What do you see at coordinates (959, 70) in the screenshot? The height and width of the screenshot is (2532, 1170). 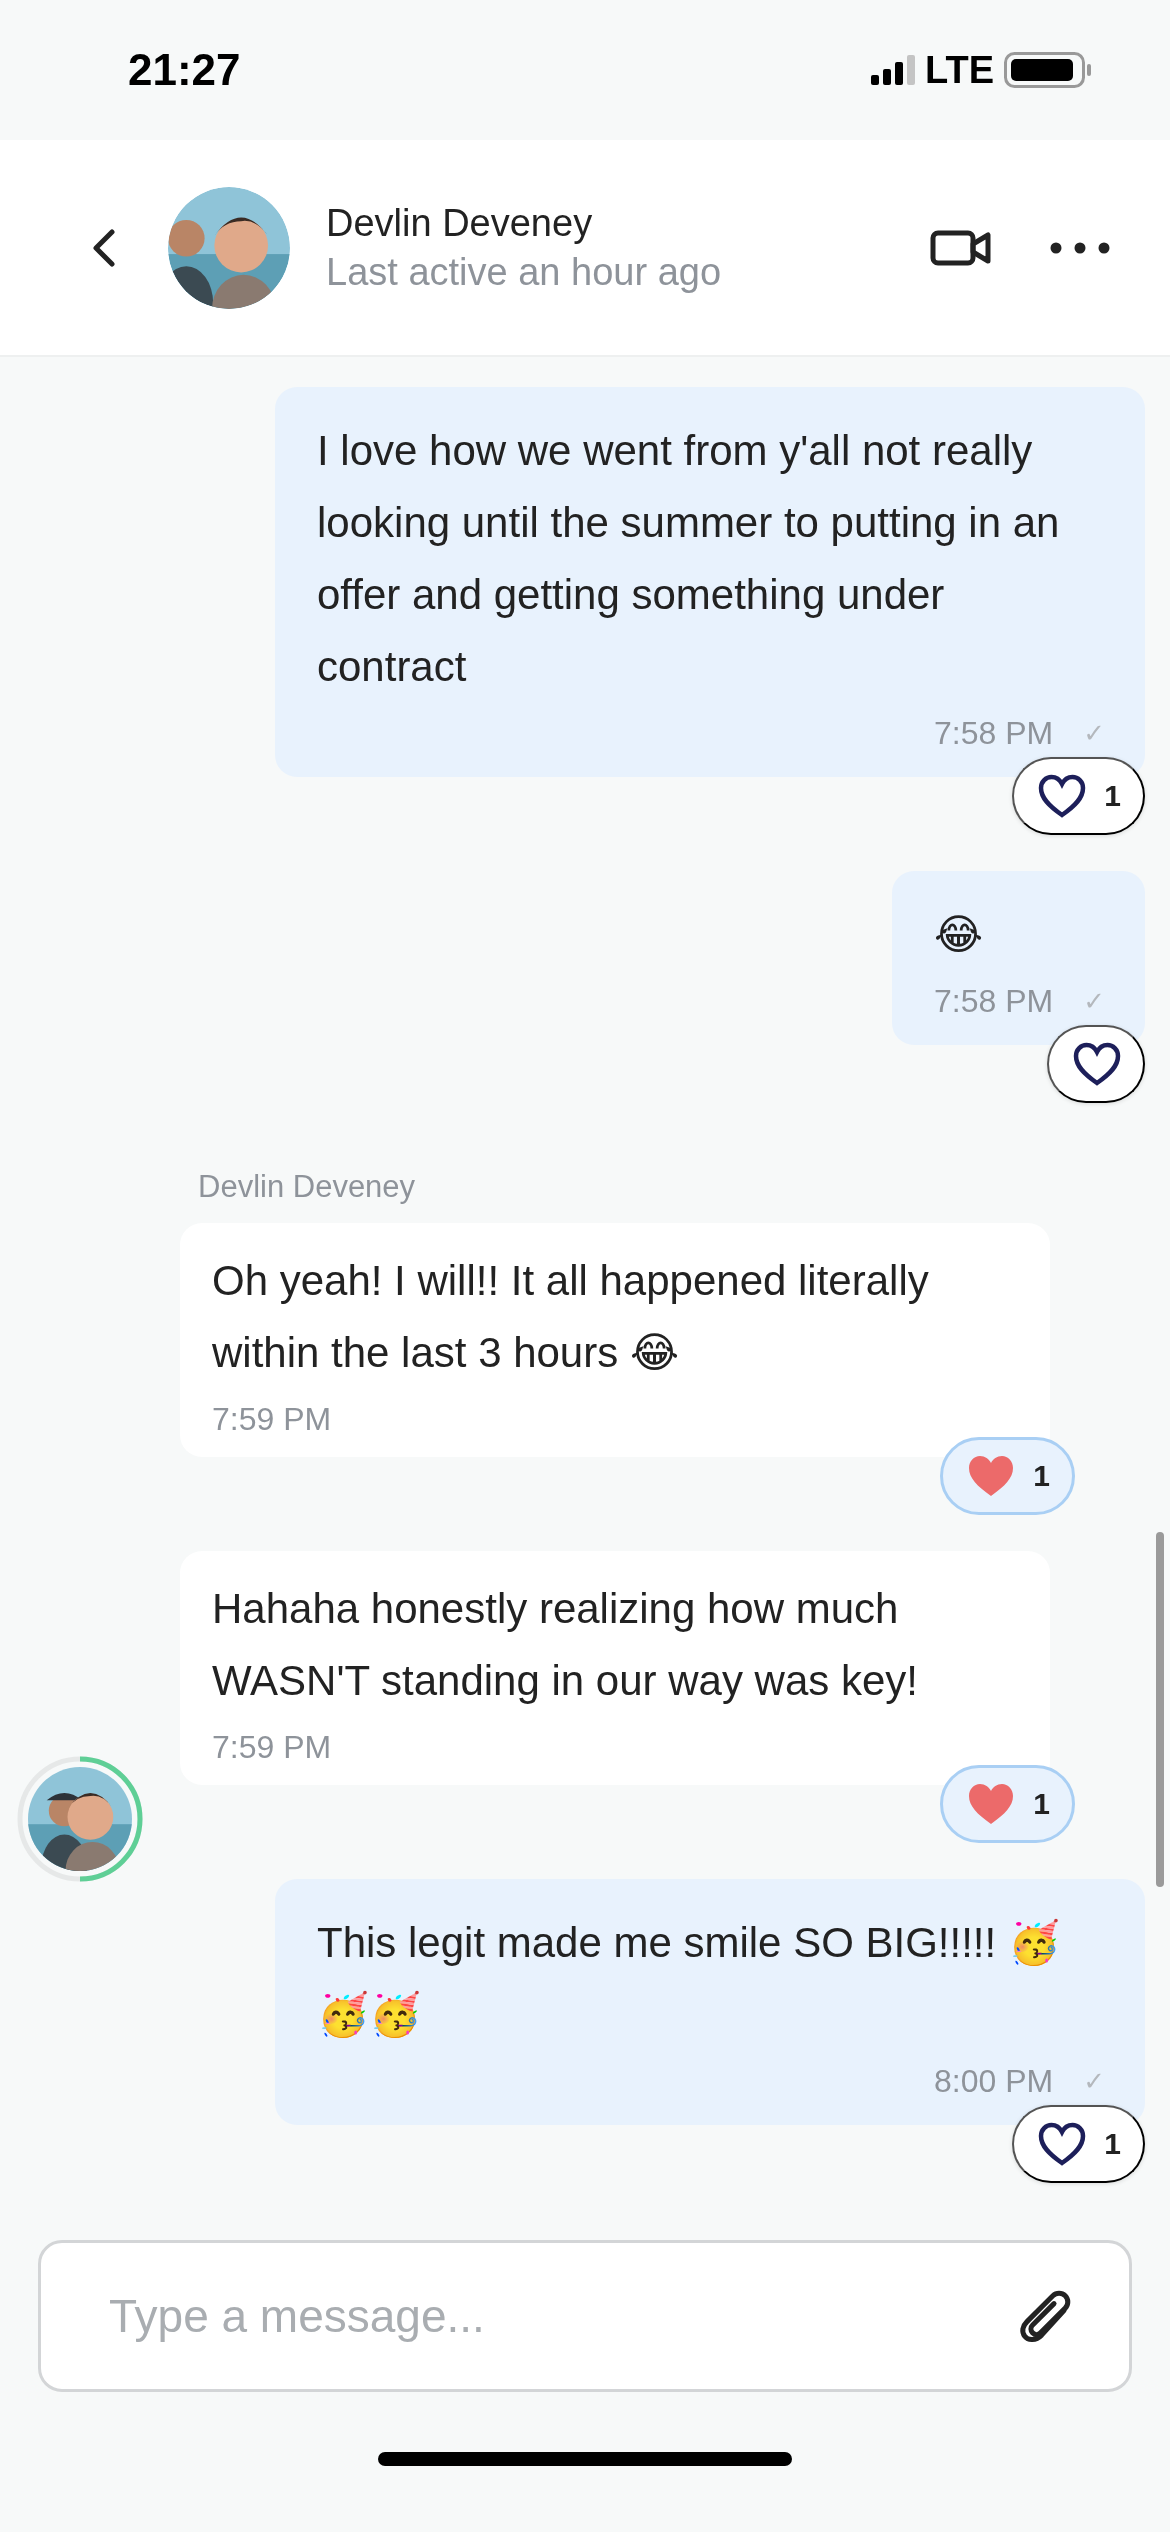 I see `network-label: LTE` at bounding box center [959, 70].